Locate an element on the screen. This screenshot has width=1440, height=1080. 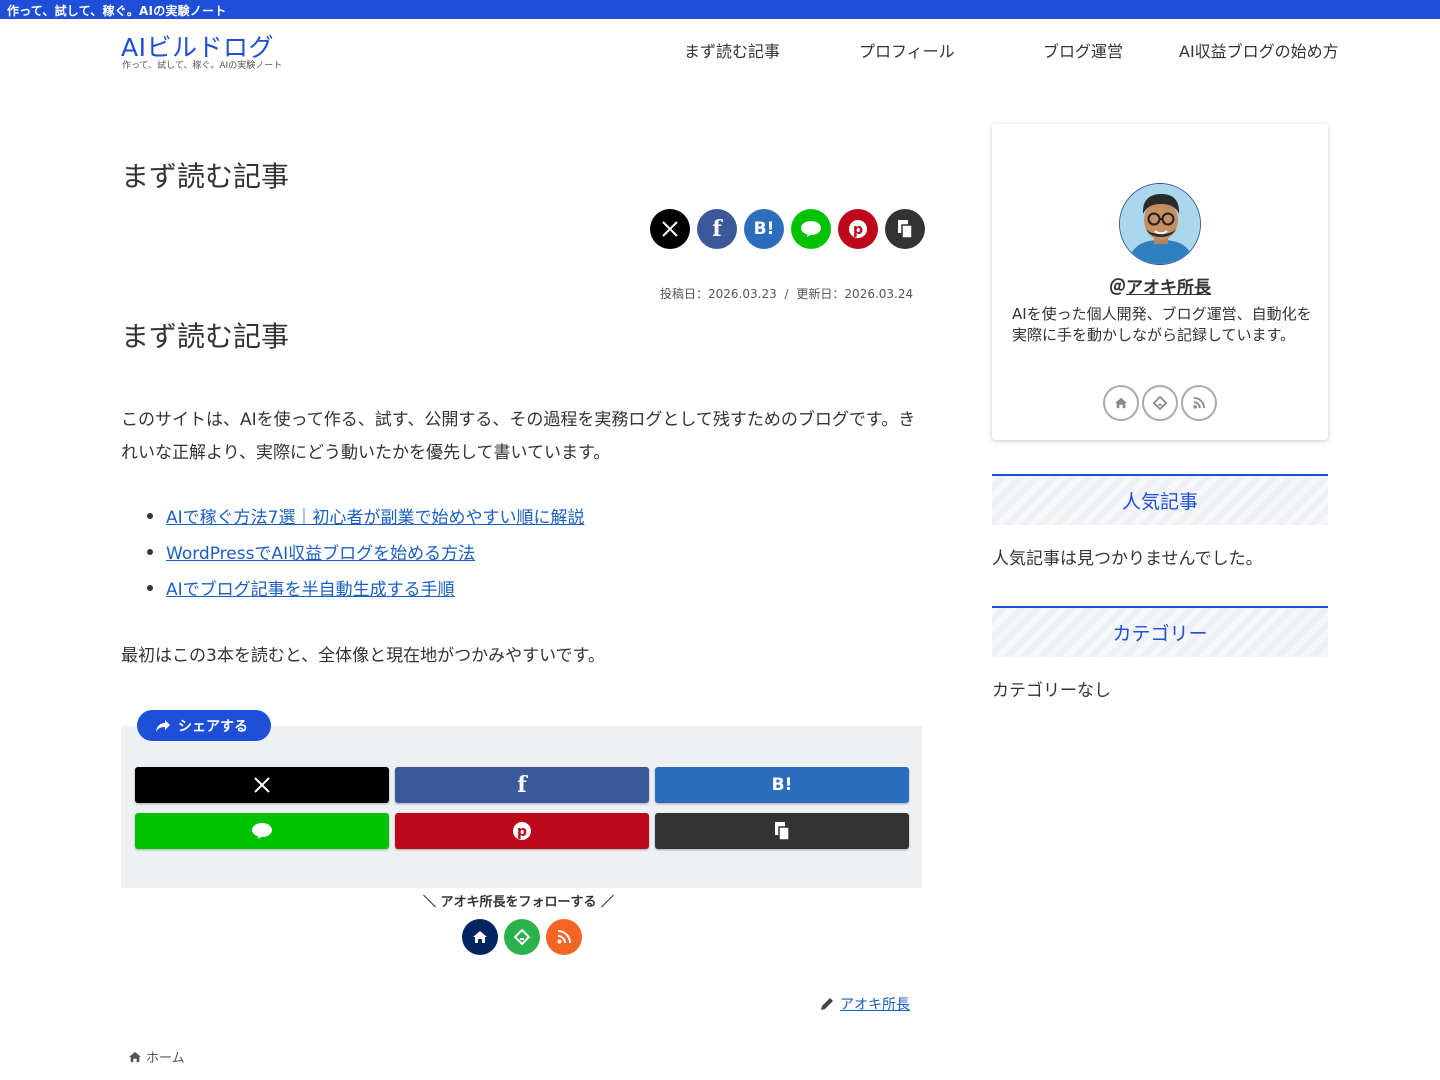
share-hatena-wide-button: B! is located at coordinates (782, 785).